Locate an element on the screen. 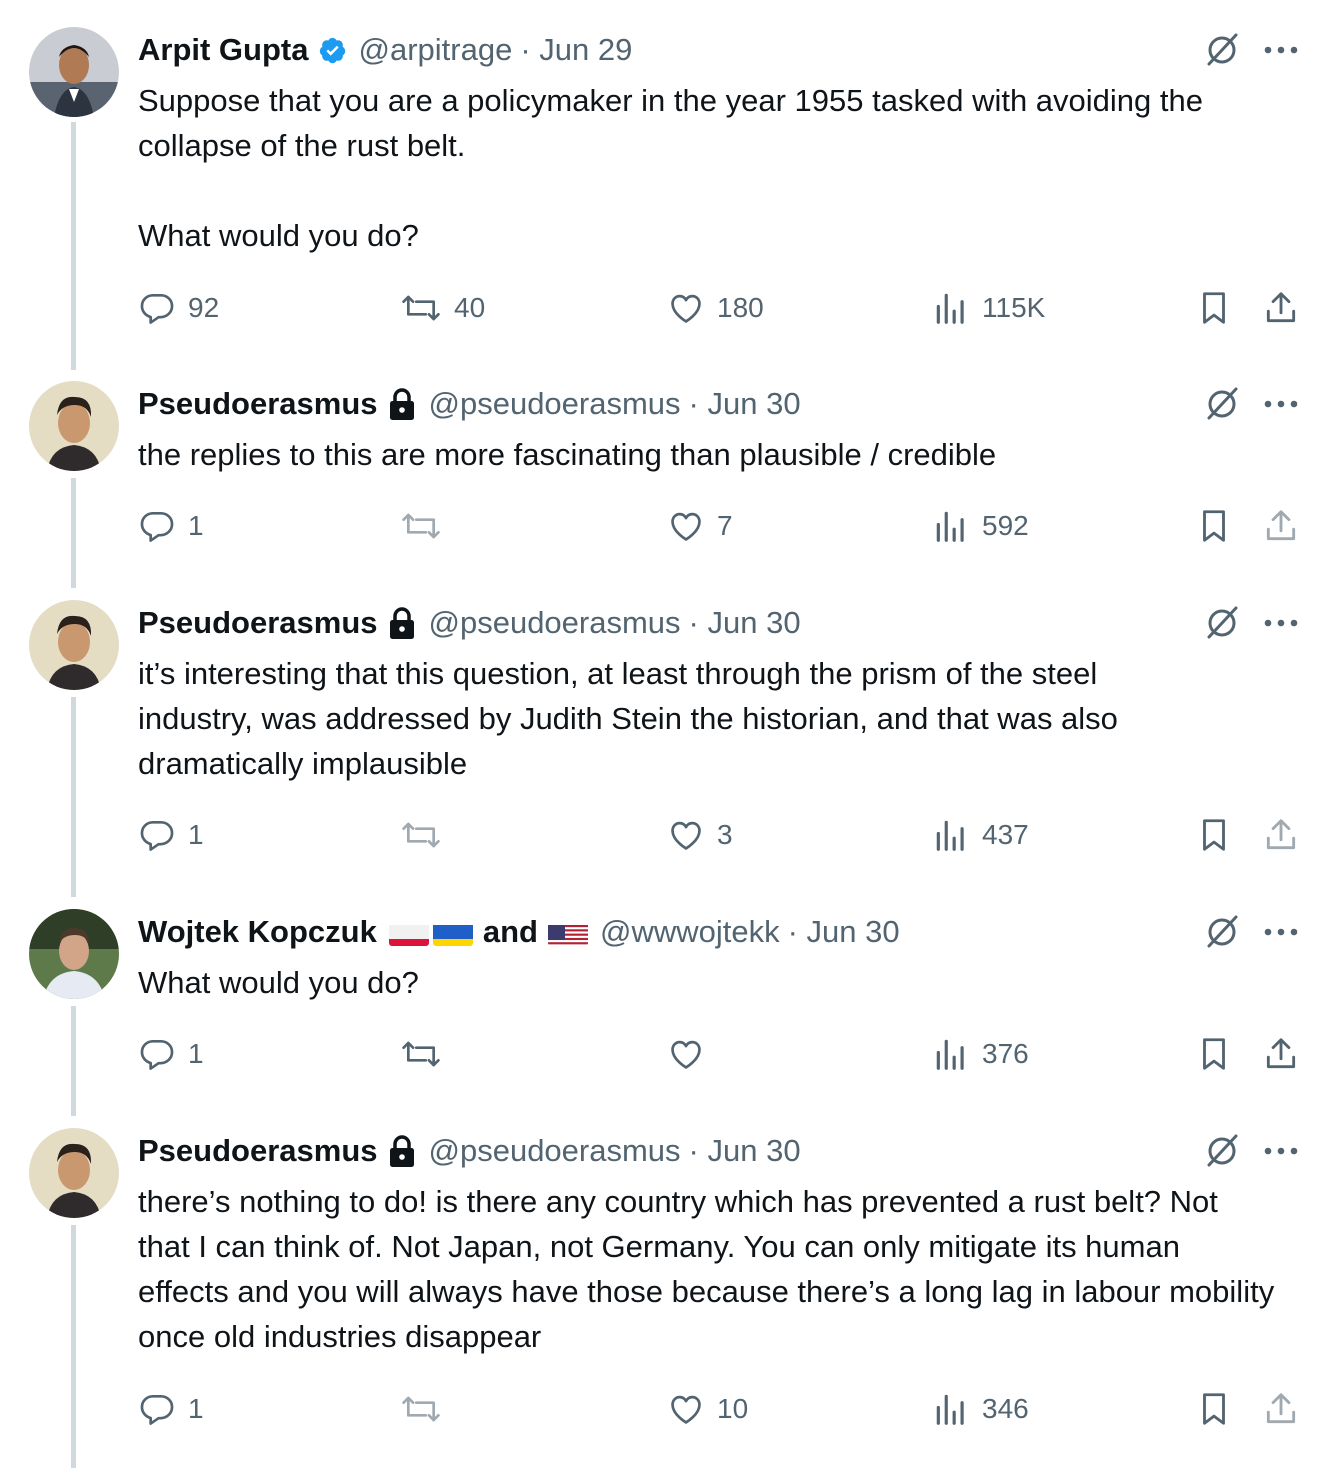  retweet-button: 40 is located at coordinates (442, 308).